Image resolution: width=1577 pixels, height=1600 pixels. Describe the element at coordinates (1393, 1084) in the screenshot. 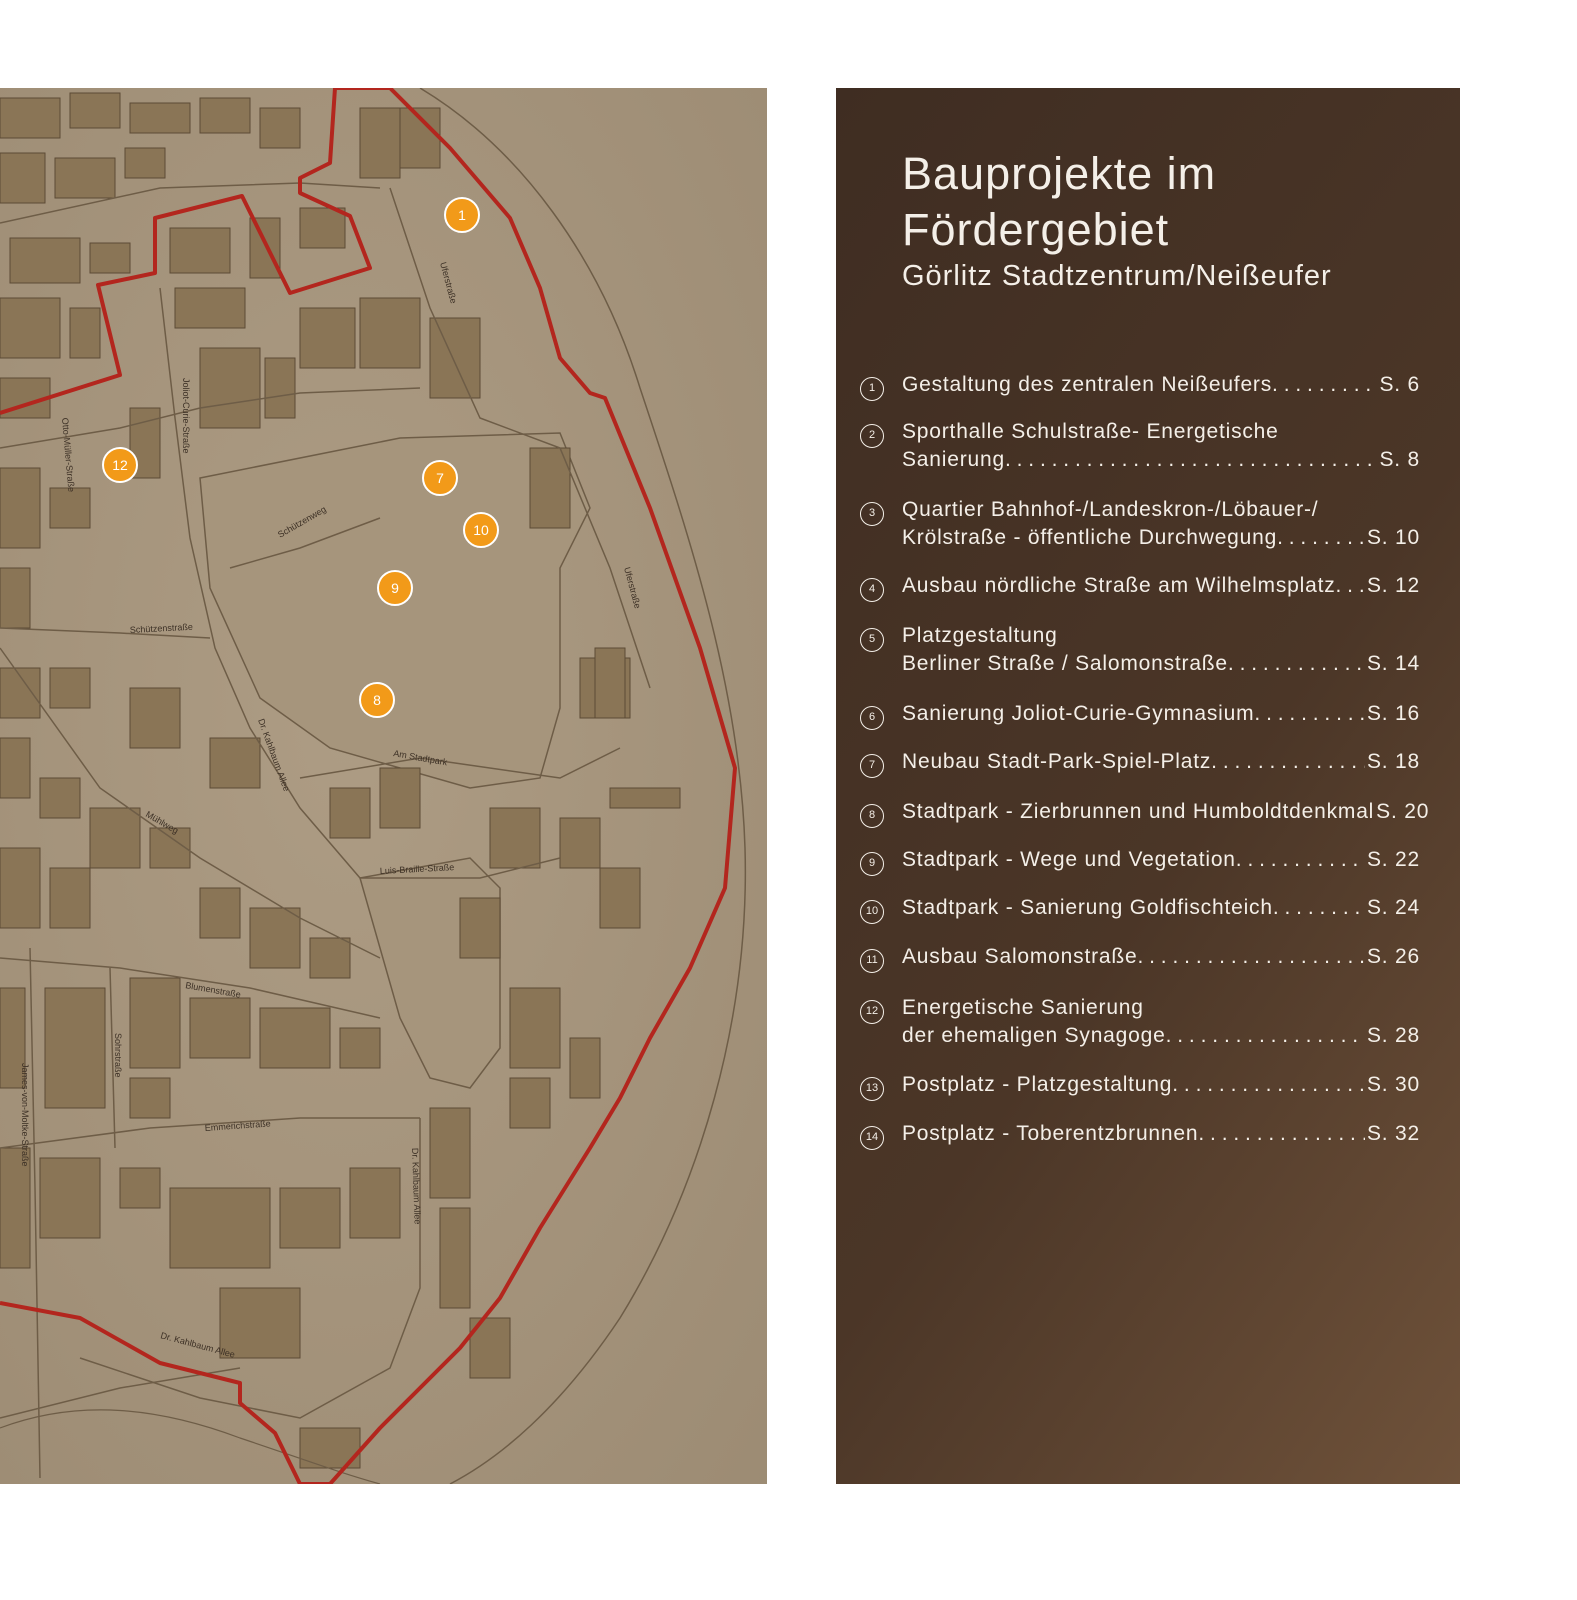

I see `toc-page-number: S. 30` at that location.